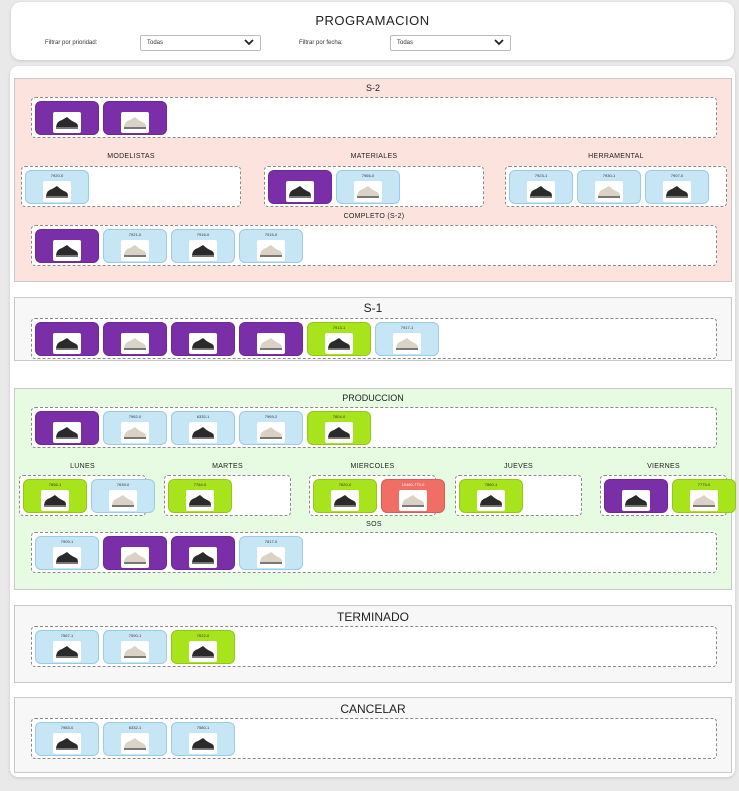 The image size is (739, 791). Describe the element at coordinates (368, 187) in the screenshot. I see `product-card: 7966-0` at that location.